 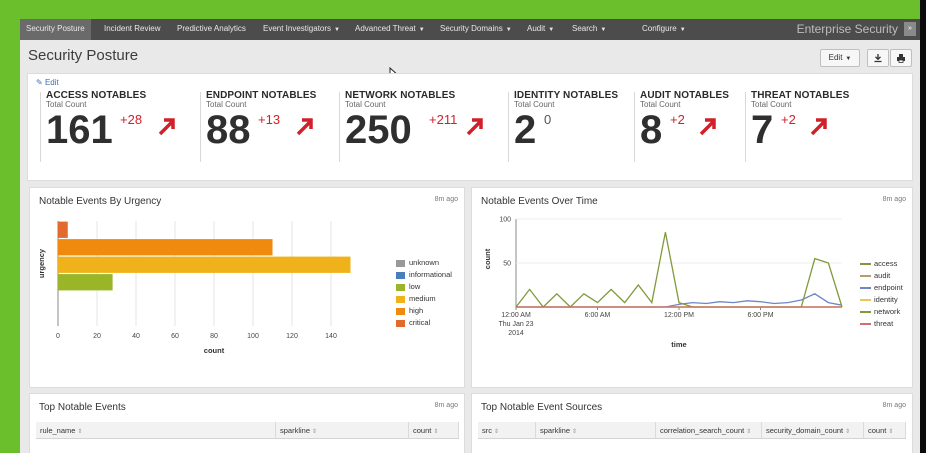 What do you see at coordinates (39, 82) in the screenshot?
I see `pencil-icon: ✎` at bounding box center [39, 82].